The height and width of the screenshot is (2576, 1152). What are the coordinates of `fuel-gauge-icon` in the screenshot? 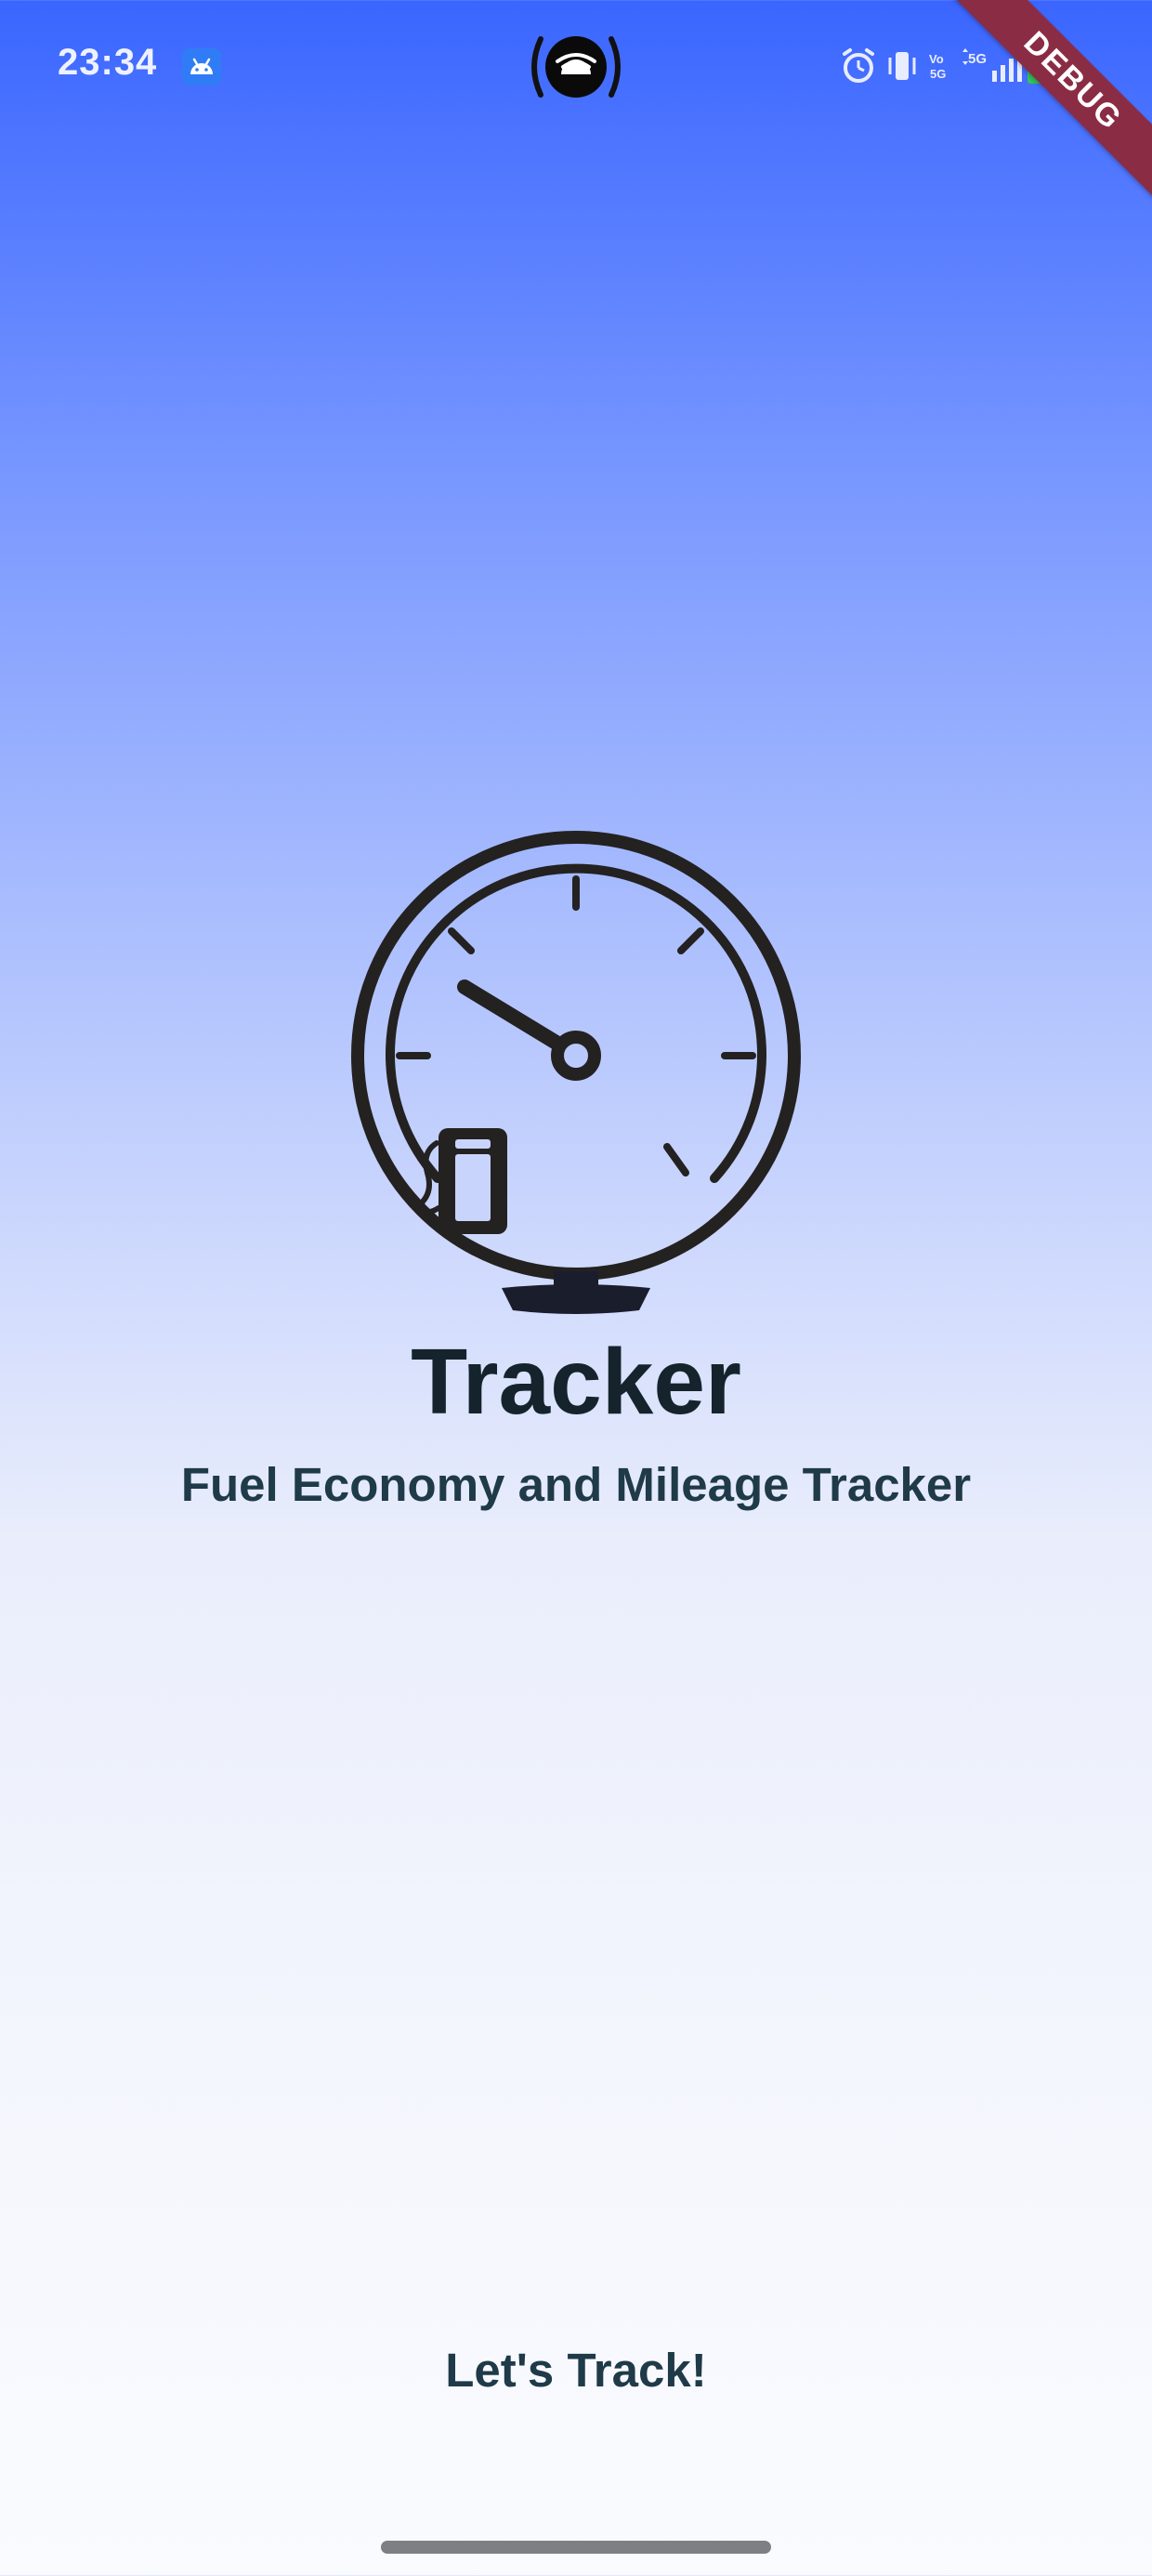 It's located at (576, 1073).